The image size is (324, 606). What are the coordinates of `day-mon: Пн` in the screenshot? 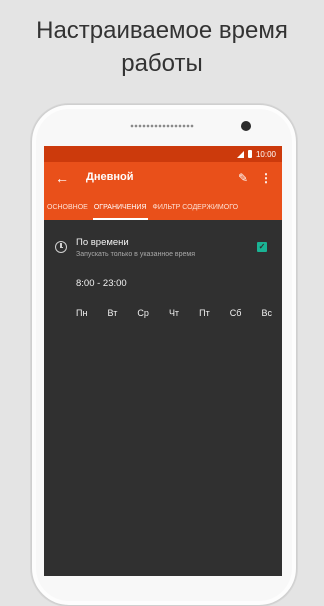 It's located at (81, 313).